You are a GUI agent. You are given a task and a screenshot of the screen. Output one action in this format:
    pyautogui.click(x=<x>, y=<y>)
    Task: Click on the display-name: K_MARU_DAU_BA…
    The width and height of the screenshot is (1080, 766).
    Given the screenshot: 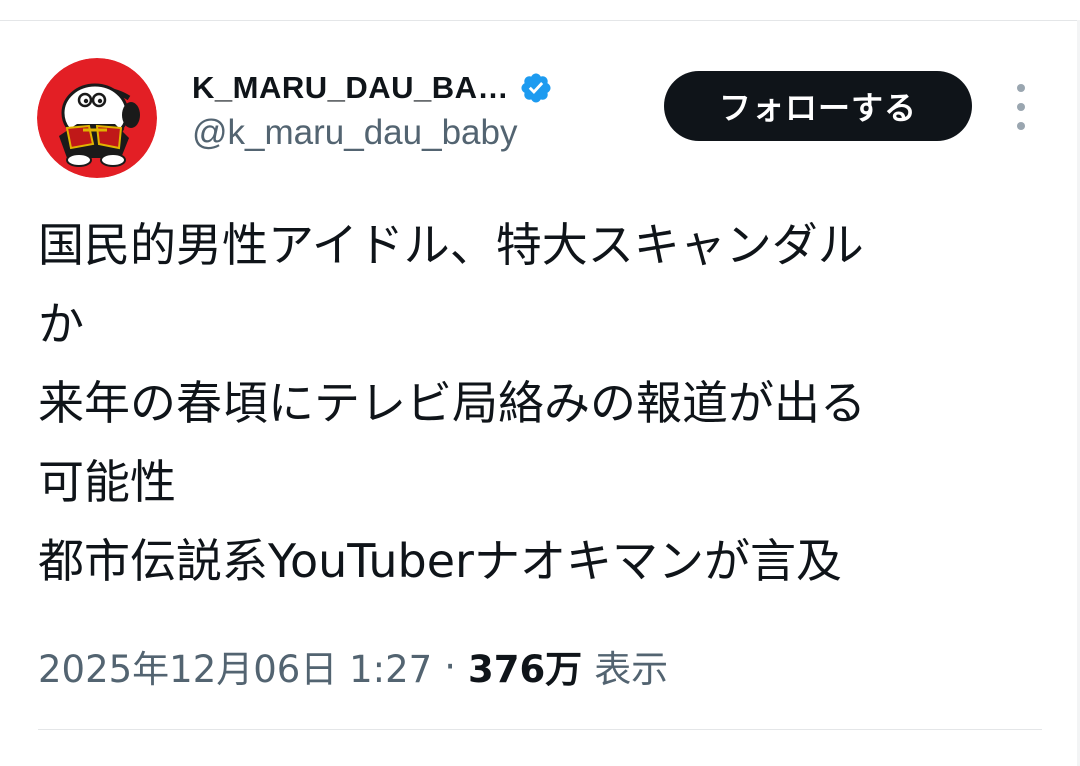 What is the action you would take?
    pyautogui.click(x=350, y=88)
    